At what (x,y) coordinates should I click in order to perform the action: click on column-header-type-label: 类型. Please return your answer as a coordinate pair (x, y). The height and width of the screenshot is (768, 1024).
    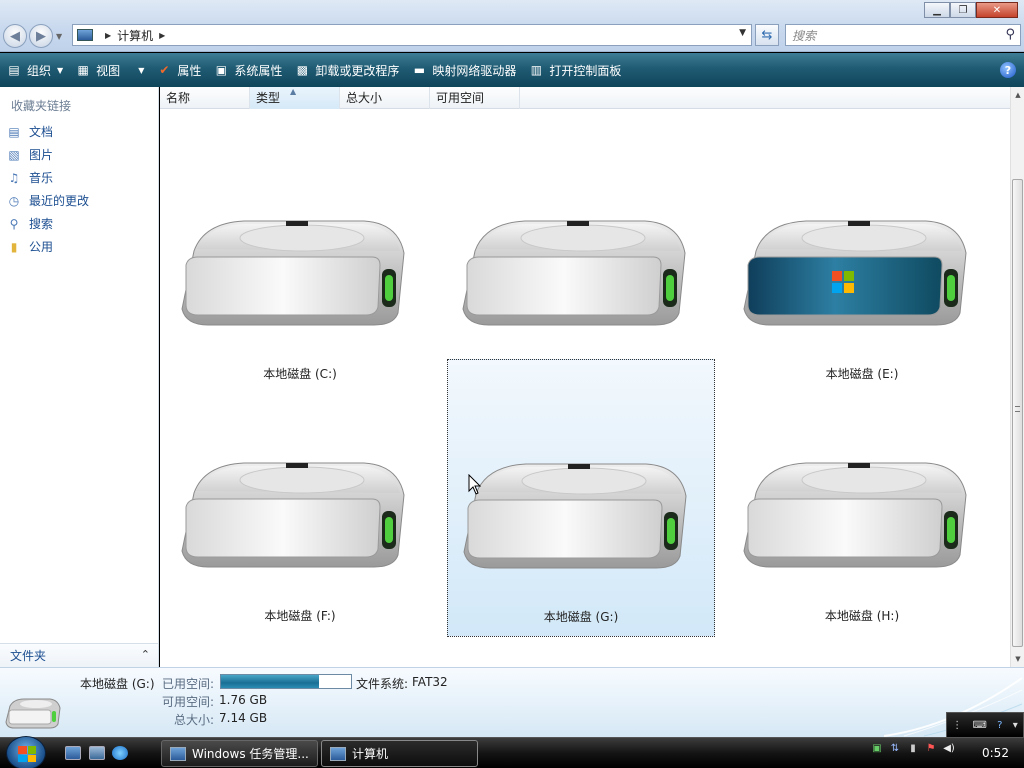
    Looking at the image, I should click on (268, 98).